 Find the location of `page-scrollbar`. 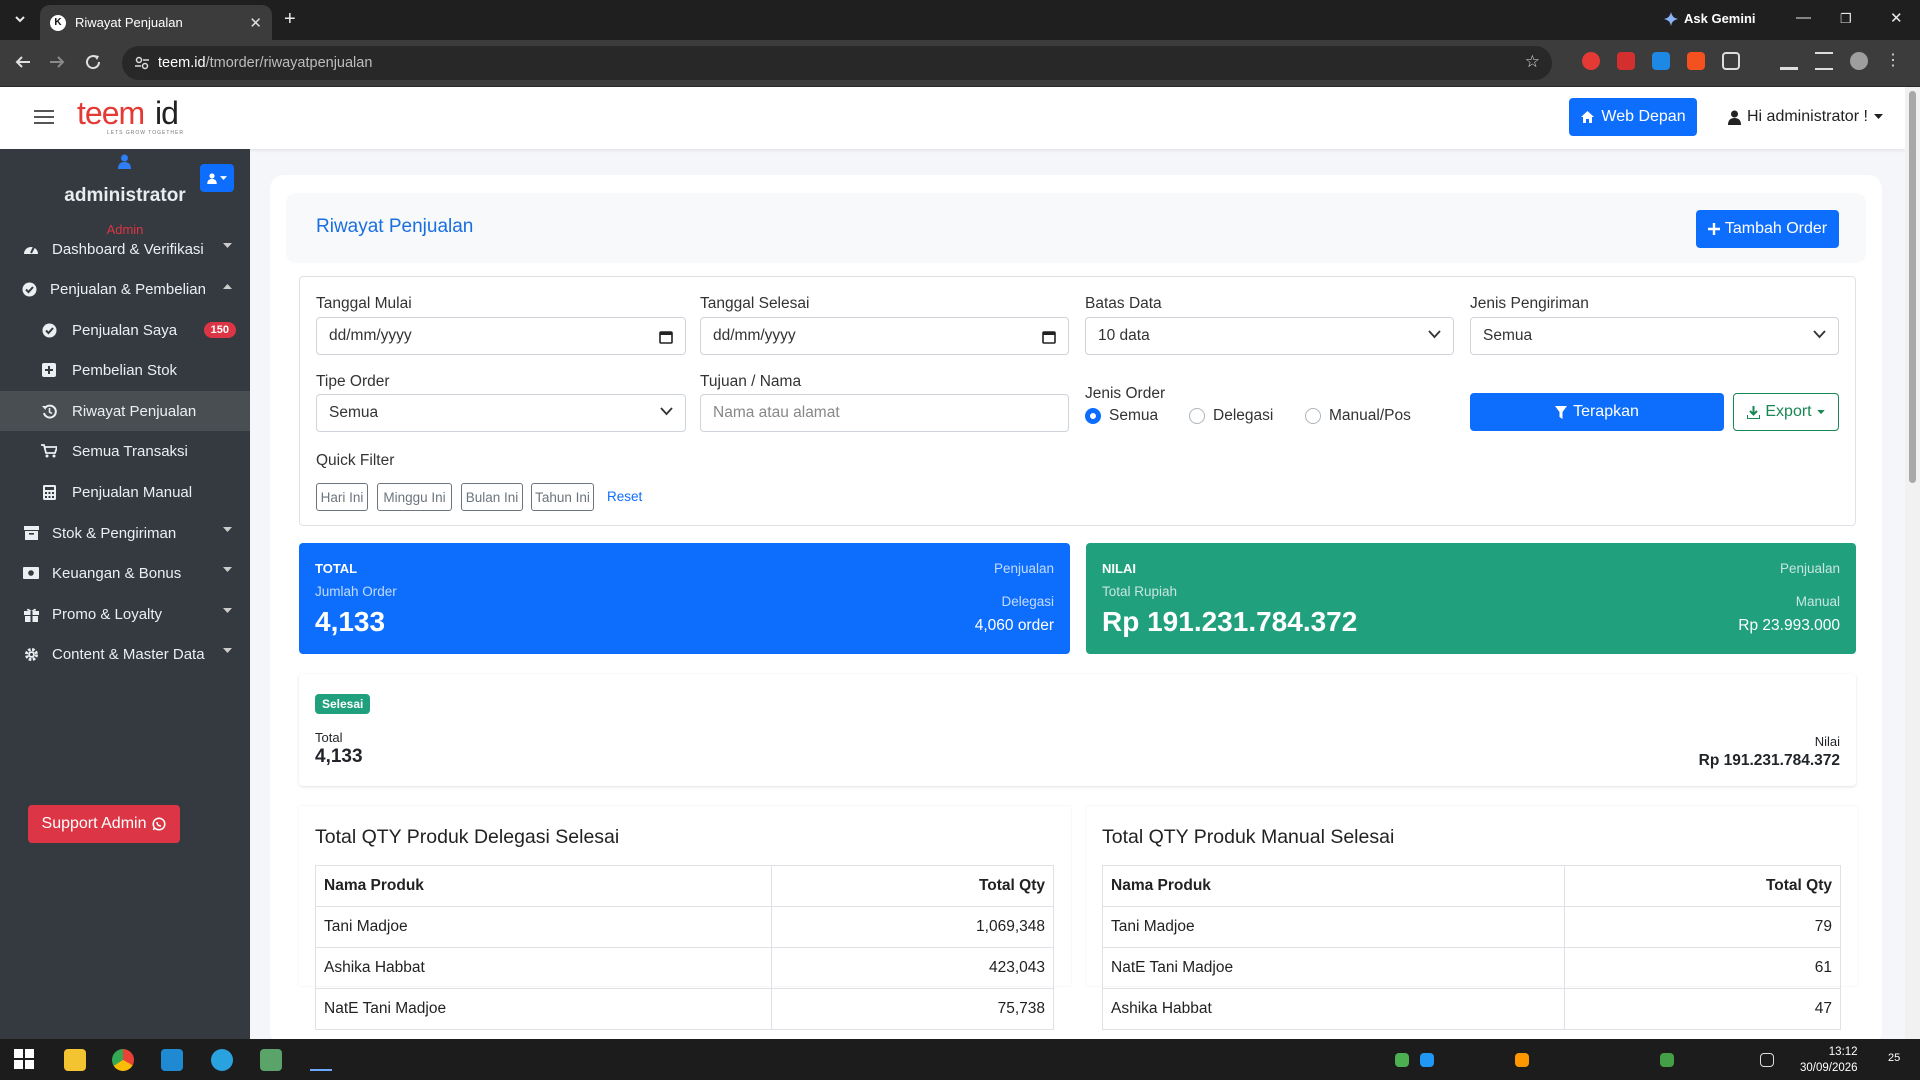

page-scrollbar is located at coordinates (1912, 563).